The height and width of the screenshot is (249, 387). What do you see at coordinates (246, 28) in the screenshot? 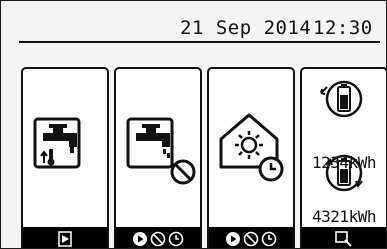
I see `date-display: 21 Sep 2014` at bounding box center [246, 28].